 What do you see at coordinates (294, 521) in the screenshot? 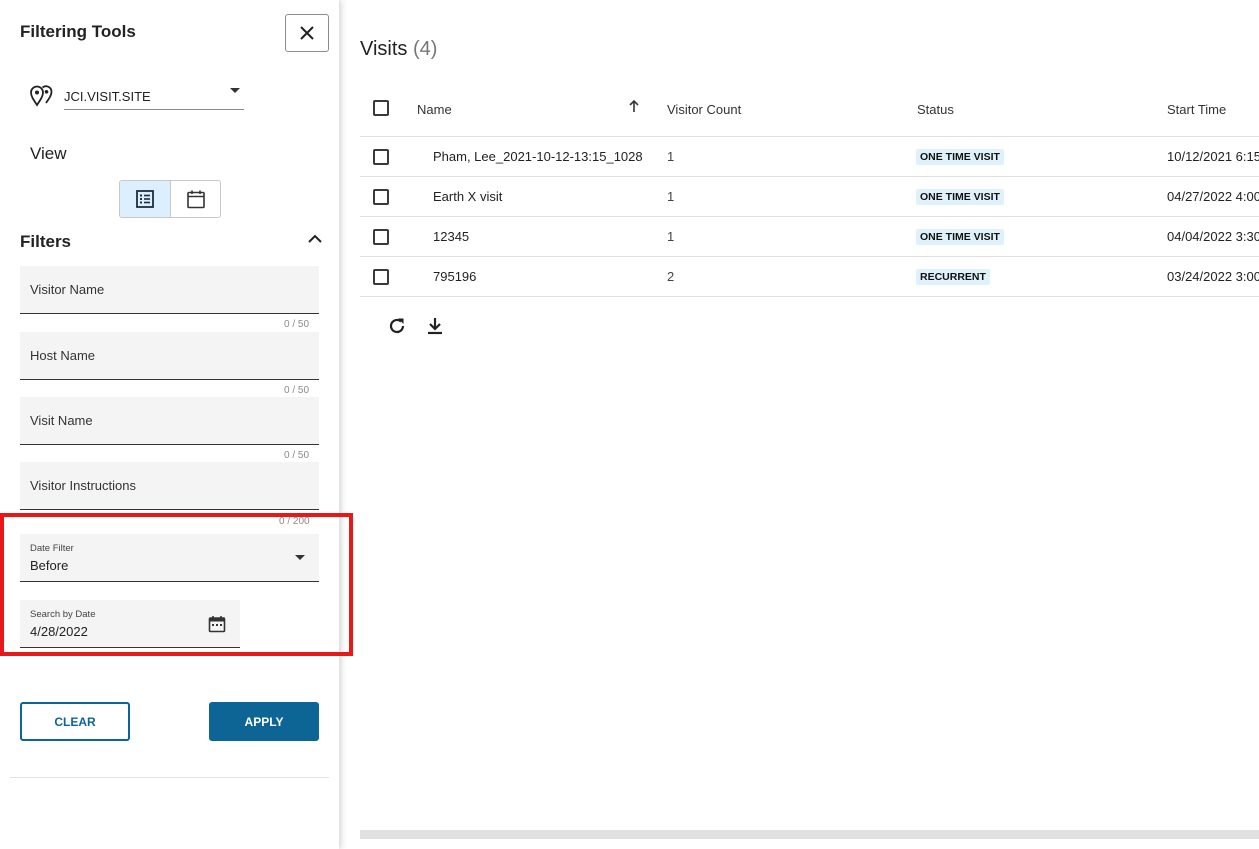
I see `visitor-instructions-counter: 0 / 200` at bounding box center [294, 521].